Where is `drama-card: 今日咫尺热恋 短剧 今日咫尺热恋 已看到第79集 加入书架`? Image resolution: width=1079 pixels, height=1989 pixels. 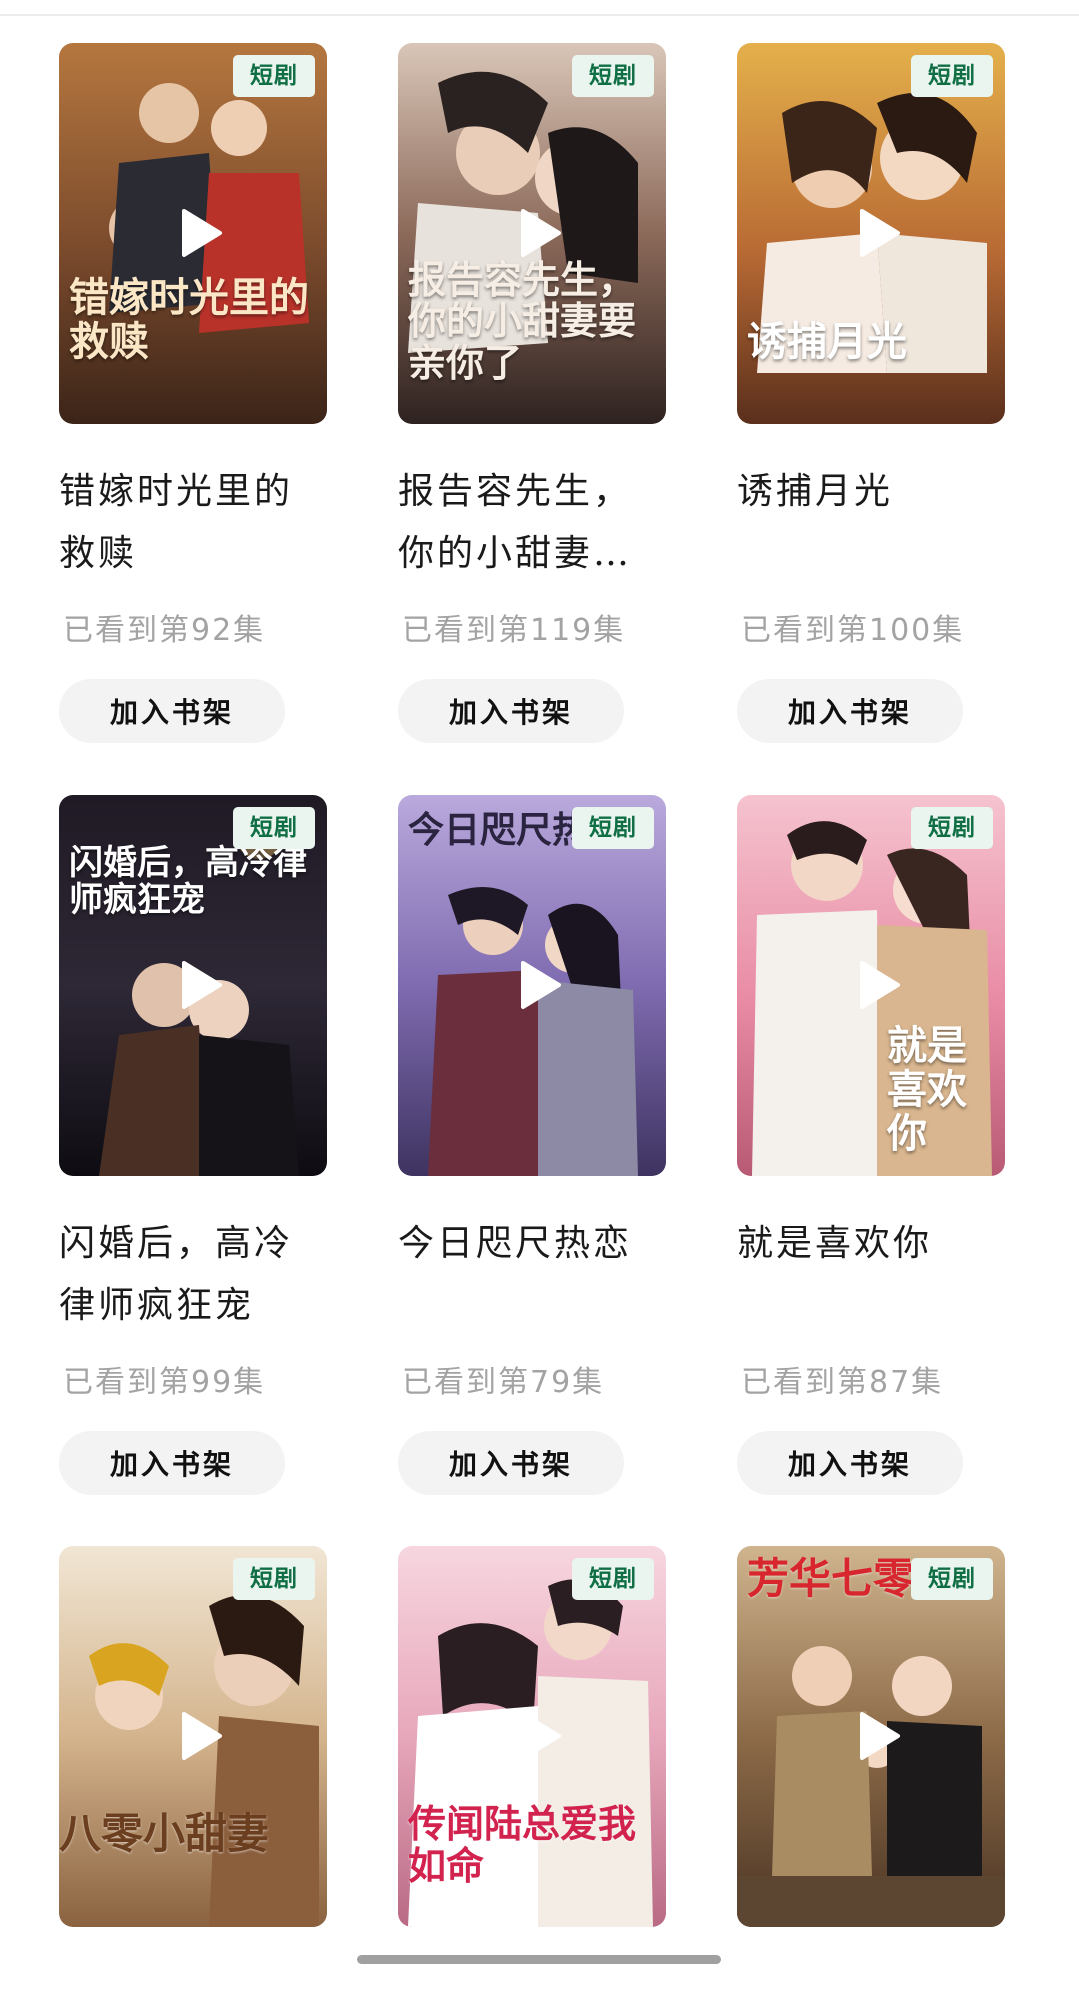 drama-card: 今日咫尺热恋 短剧 今日咫尺热恋 已看到第79集 加入书架 is located at coordinates (532, 1145).